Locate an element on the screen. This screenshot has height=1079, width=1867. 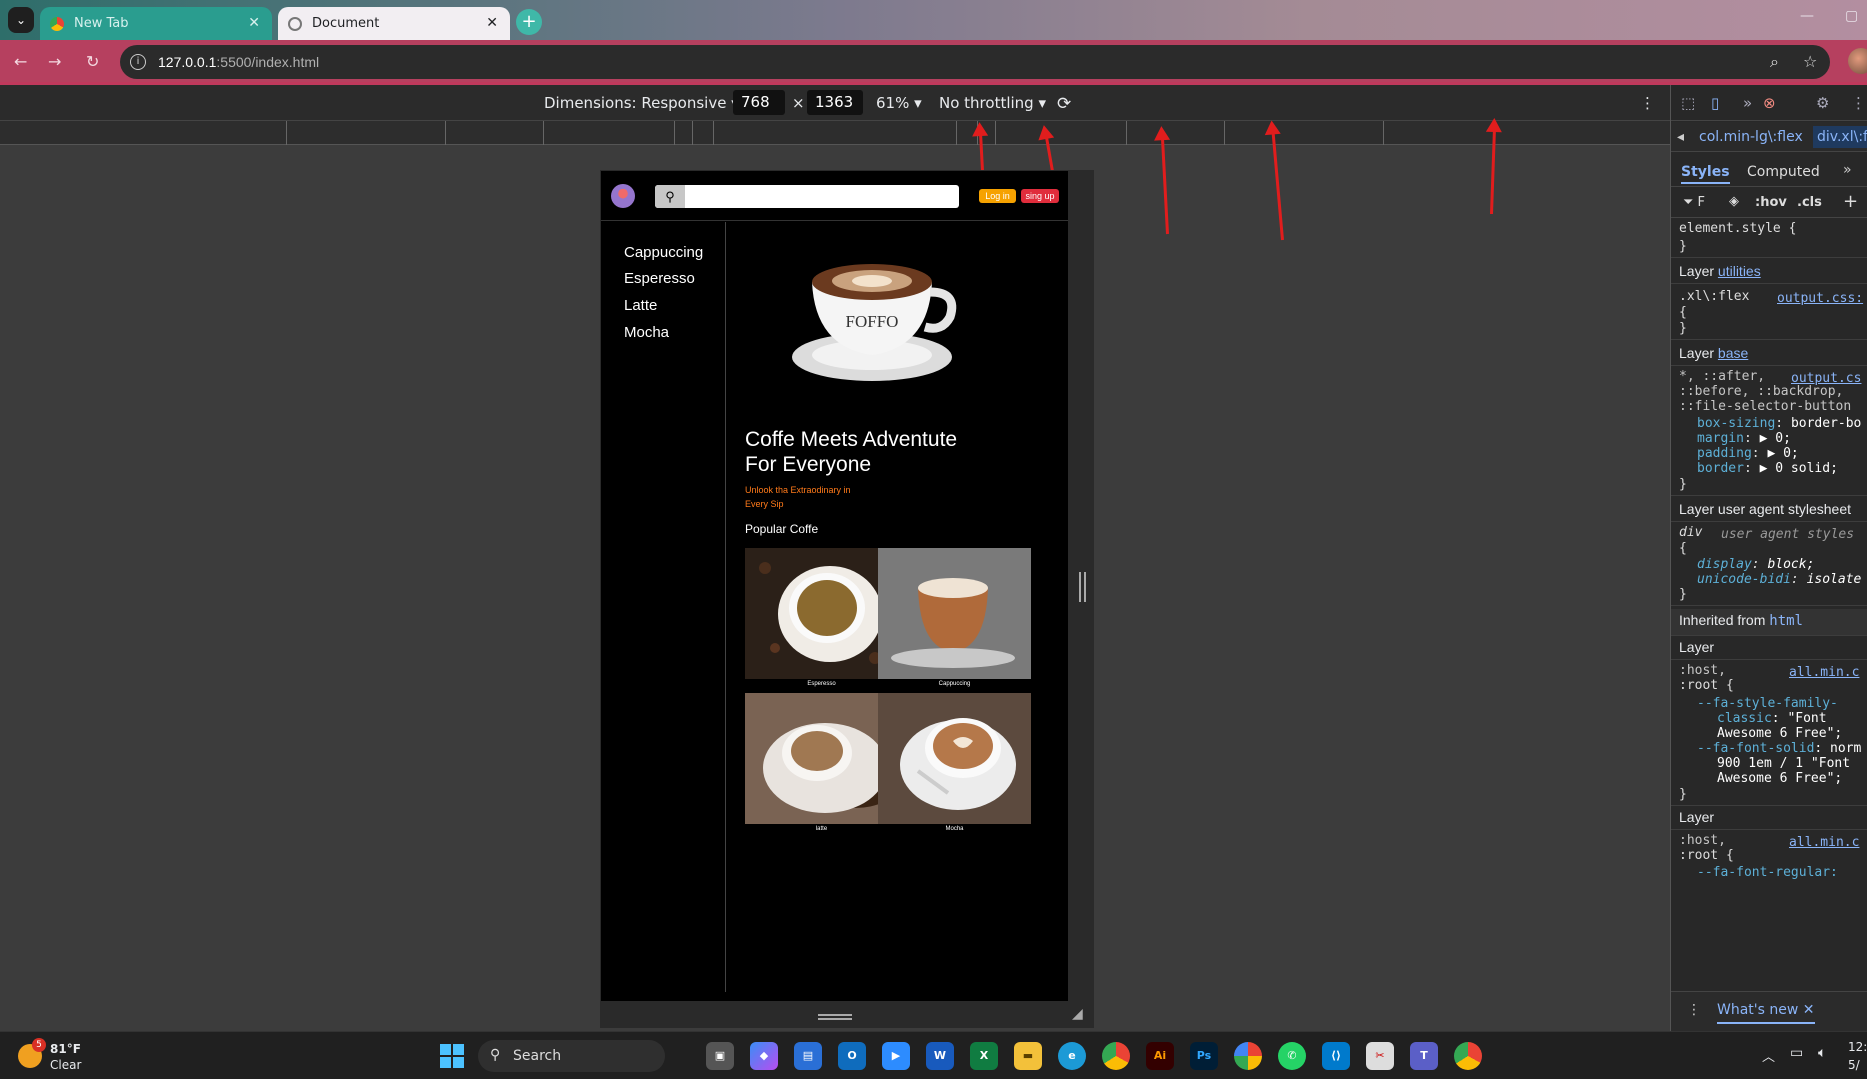
drawer-menu-icon: ⋮ is located at coordinates (1694, 1010).